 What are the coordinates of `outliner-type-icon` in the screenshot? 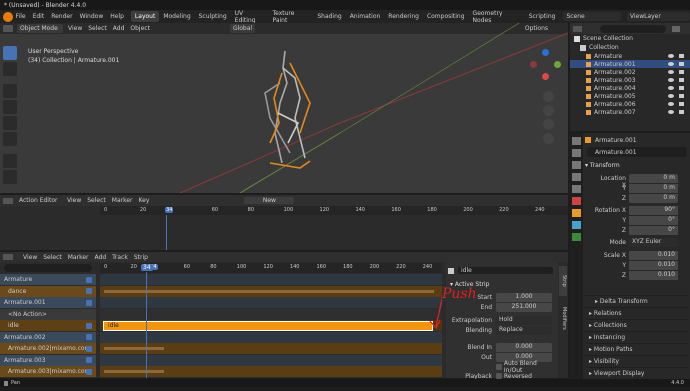 It's located at (577, 28).